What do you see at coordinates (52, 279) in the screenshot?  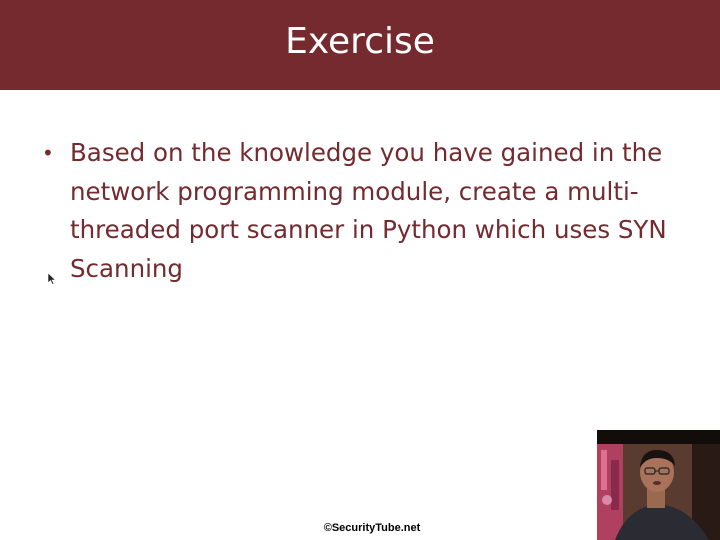 I see `mouse-pointer-icon` at bounding box center [52, 279].